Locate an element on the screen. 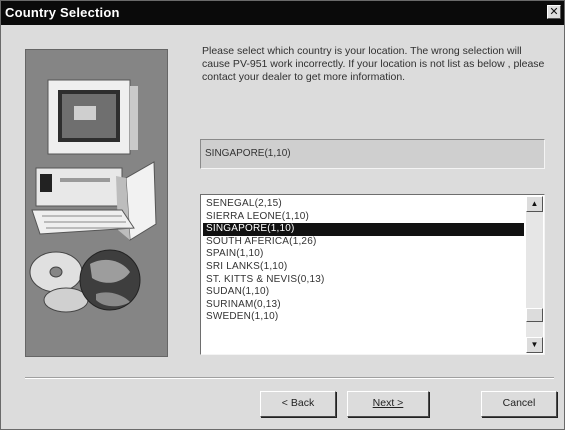 This screenshot has width=567, height=432. close-button: ✕ is located at coordinates (554, 12).